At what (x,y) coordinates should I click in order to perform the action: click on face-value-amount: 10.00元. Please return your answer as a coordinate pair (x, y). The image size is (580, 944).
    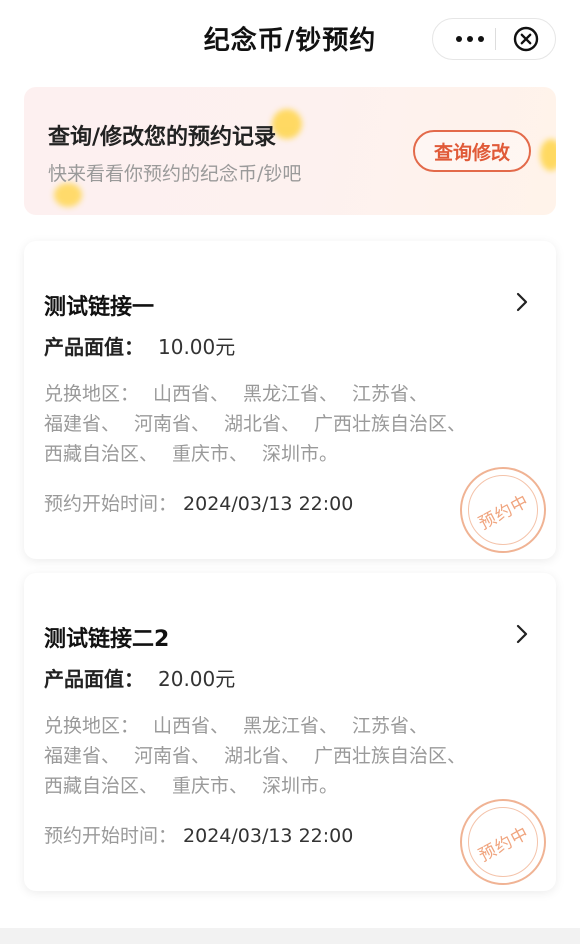
    Looking at the image, I should click on (197, 347).